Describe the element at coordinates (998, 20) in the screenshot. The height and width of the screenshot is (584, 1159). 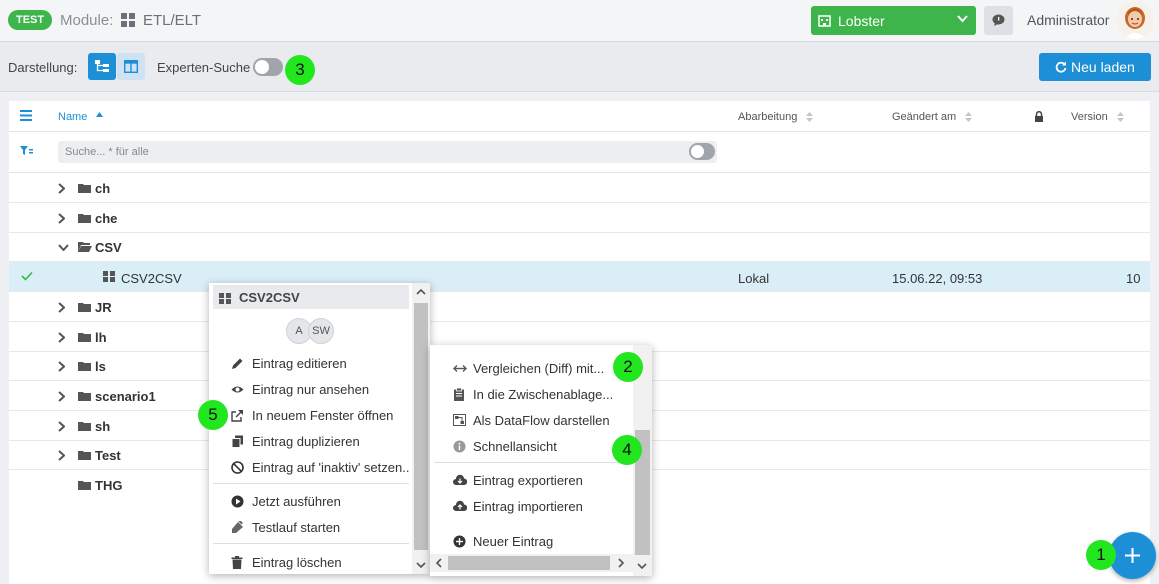
I see `chat-button` at that location.